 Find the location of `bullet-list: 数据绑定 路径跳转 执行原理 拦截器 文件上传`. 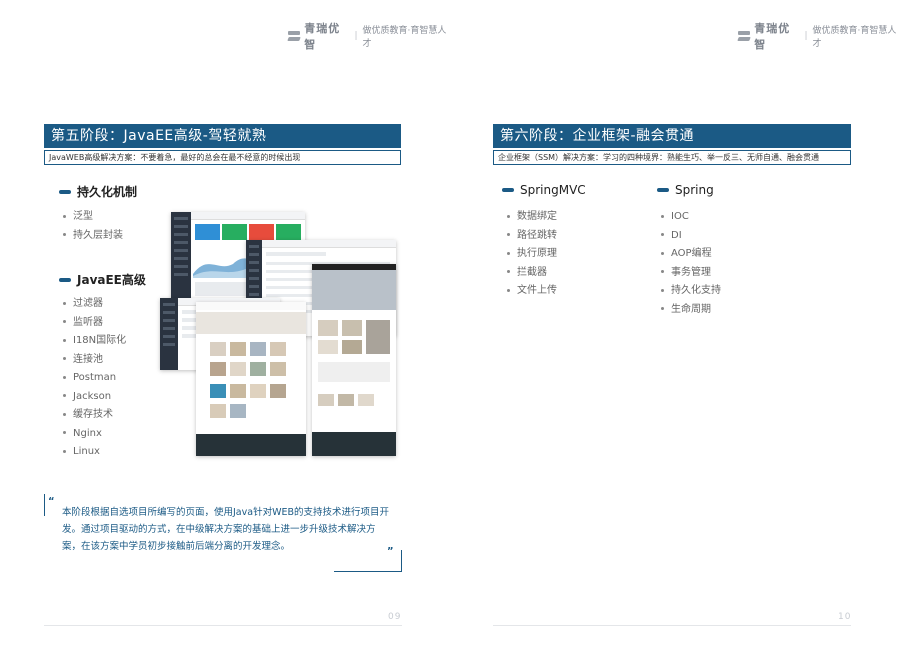

bullet-list: 数据绑定 路径跳转 执行原理 拦截器 文件上传 is located at coordinates (532, 254).